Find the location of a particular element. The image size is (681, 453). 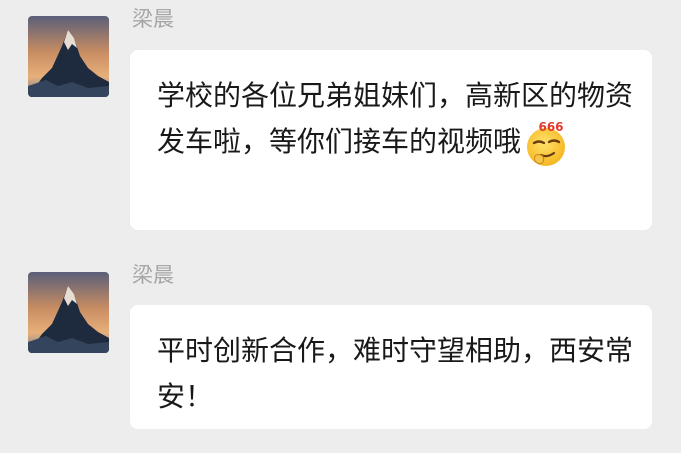

message-text: 平时创新合作，难时守望相助，西安常安！ is located at coordinates (395, 373).